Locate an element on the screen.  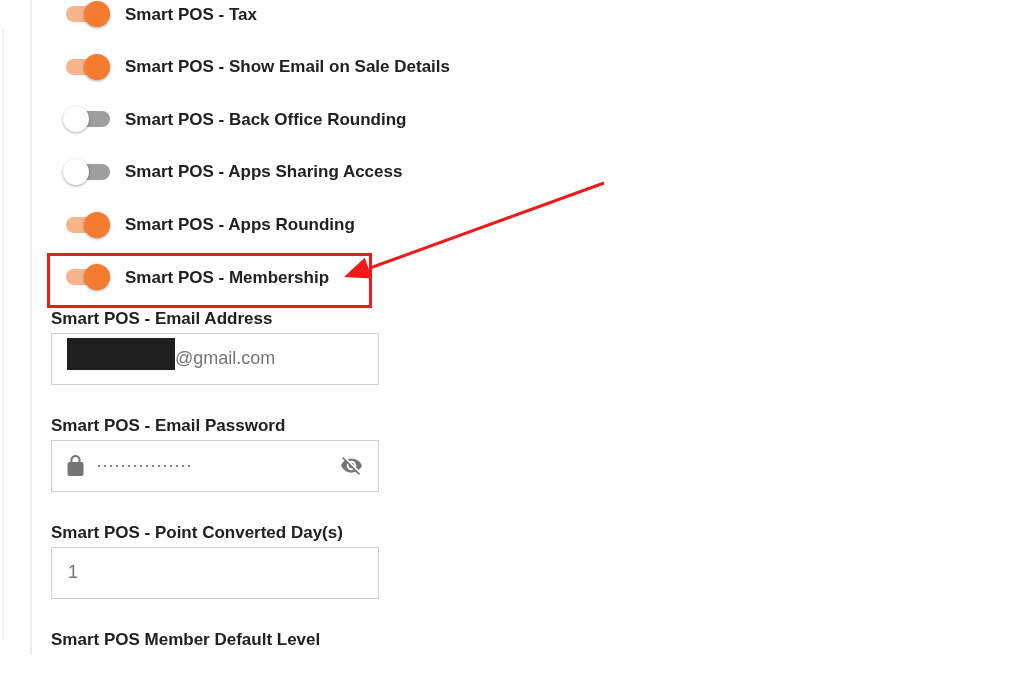
password-field: ················ is located at coordinates (215, 465).